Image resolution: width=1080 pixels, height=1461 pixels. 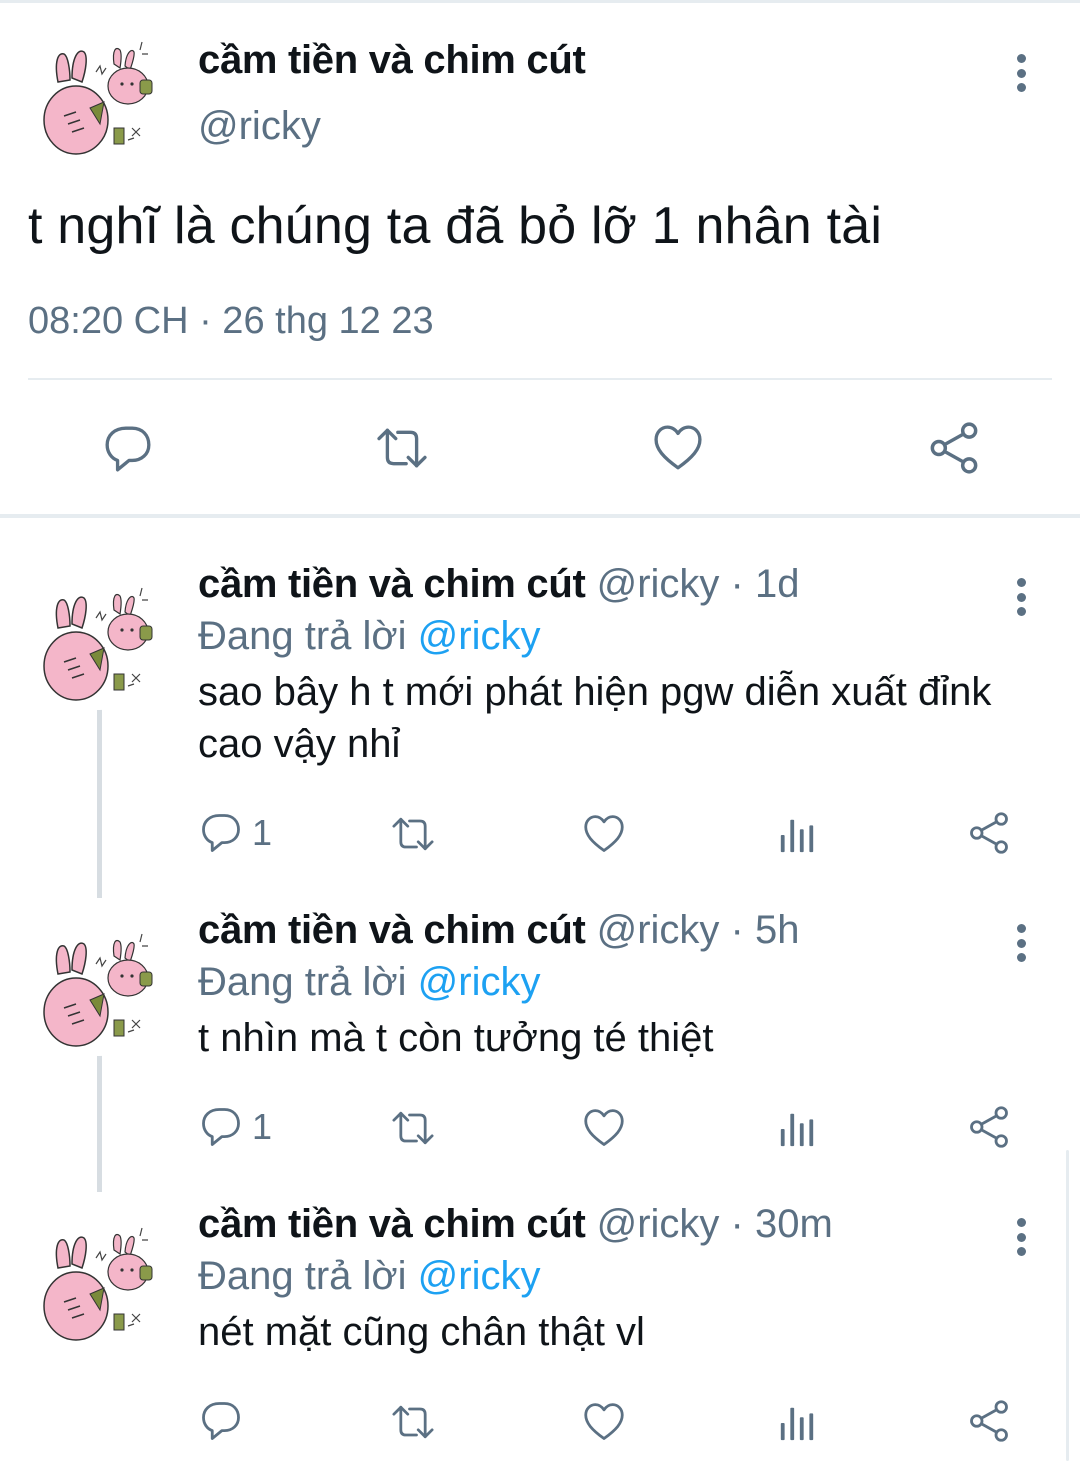 I want to click on tweet-timestamp: 08:20 CH · 26 thg 12 23, so click(x=231, y=321).